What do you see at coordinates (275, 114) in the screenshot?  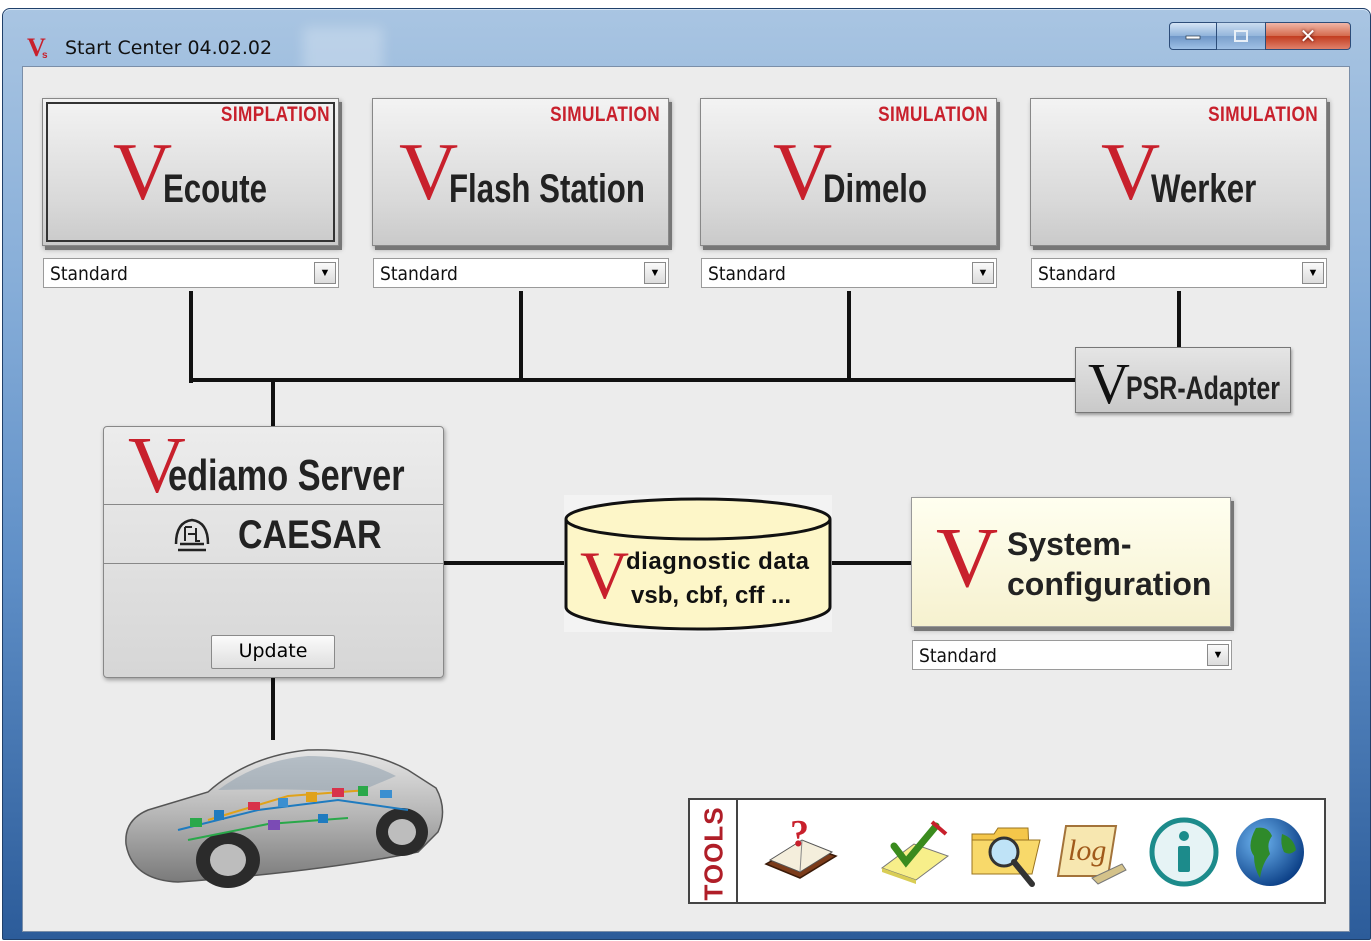 I see `simulation-badge: SIMPLATION` at bounding box center [275, 114].